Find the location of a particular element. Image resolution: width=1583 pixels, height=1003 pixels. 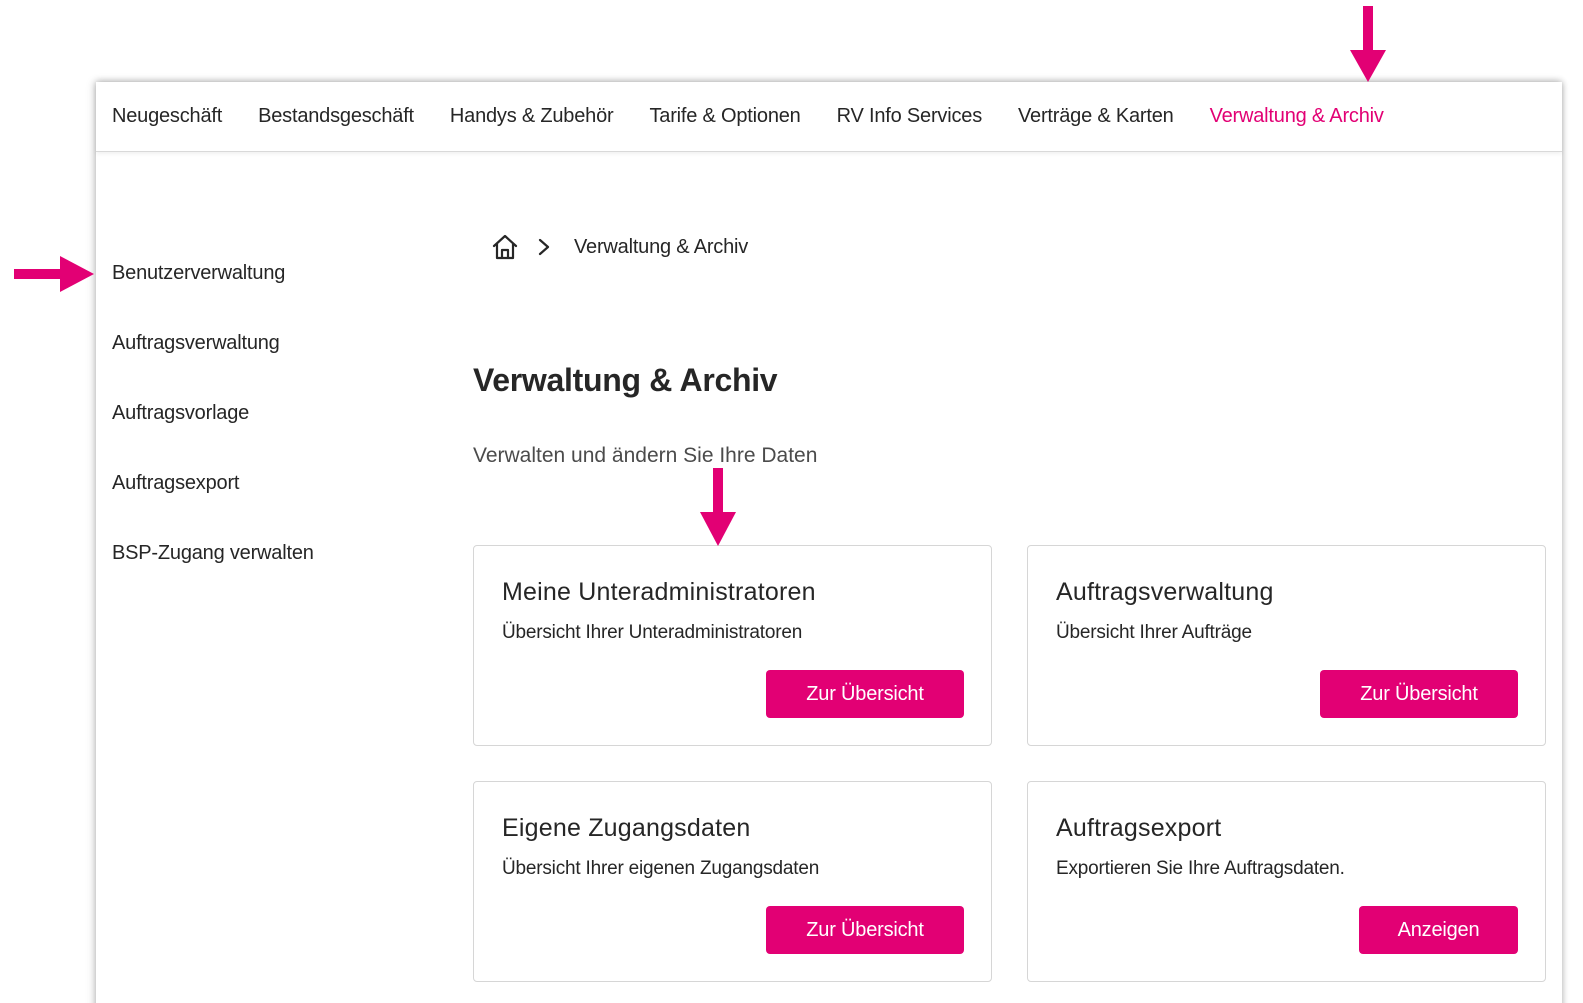

nav-item-rv-info-services: RV Info Services is located at coordinates (910, 116).